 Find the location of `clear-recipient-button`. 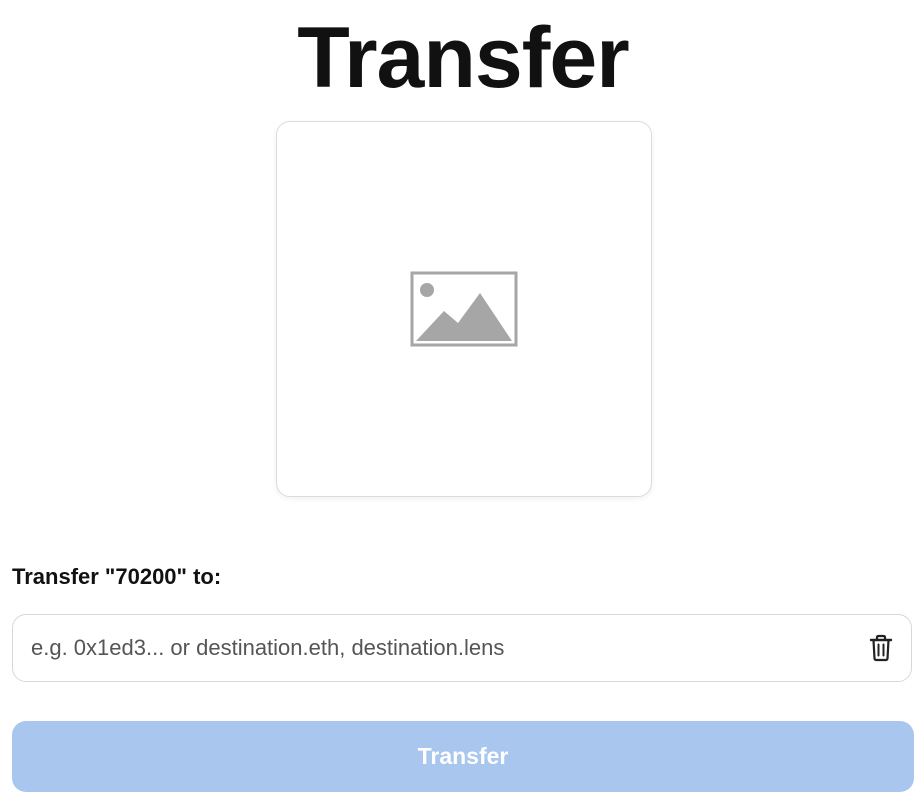

clear-recipient-button is located at coordinates (881, 648).